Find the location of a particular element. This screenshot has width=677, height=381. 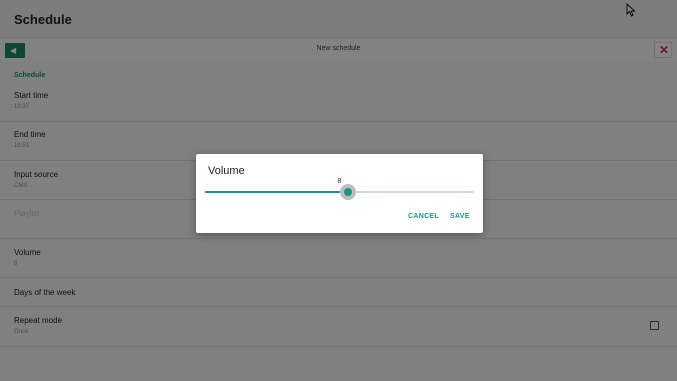

volume-slider-thumb-dot is located at coordinates (347, 192).